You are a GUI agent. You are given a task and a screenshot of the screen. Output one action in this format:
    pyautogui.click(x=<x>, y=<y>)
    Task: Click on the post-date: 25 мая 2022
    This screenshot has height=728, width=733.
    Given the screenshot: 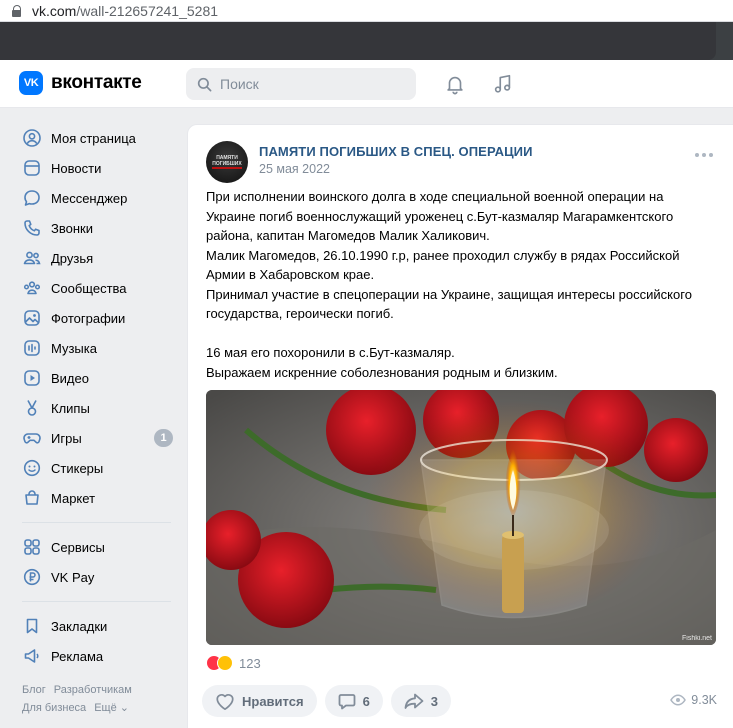 What is the action you would take?
    pyautogui.click(x=294, y=169)
    